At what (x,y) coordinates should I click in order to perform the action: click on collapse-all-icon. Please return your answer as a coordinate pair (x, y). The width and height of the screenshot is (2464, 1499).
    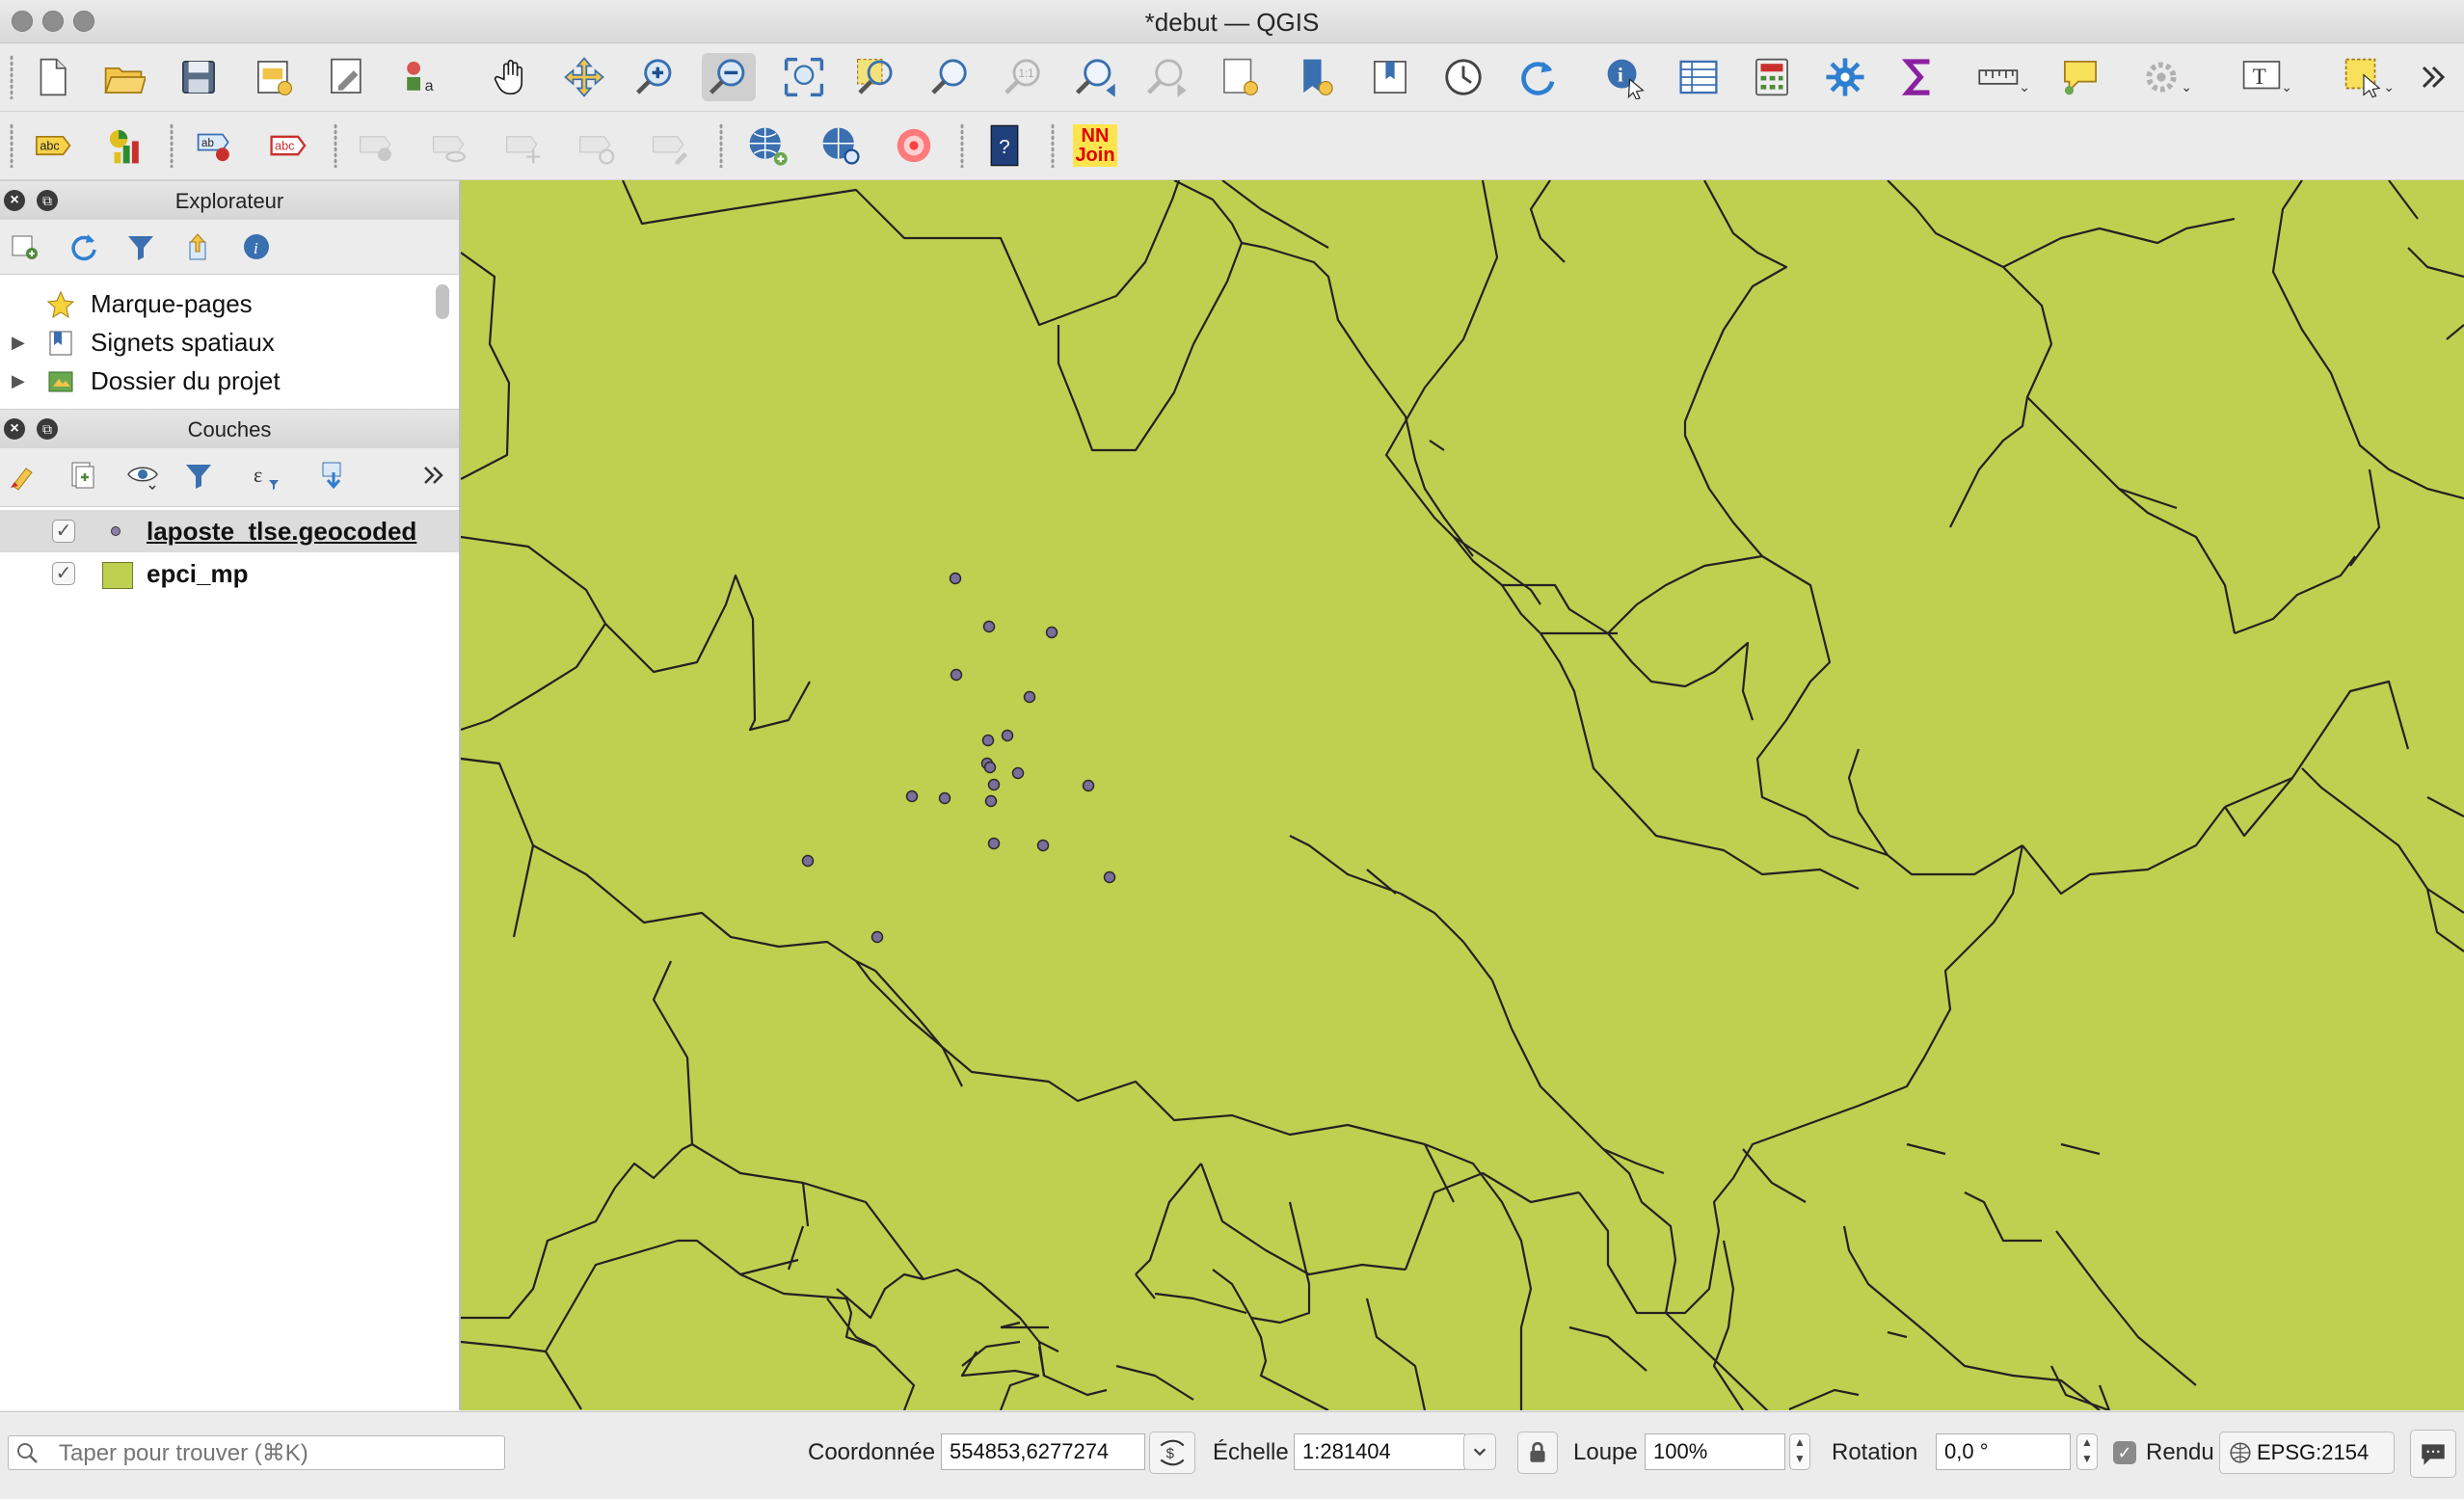
    Looking at the image, I should click on (199, 246).